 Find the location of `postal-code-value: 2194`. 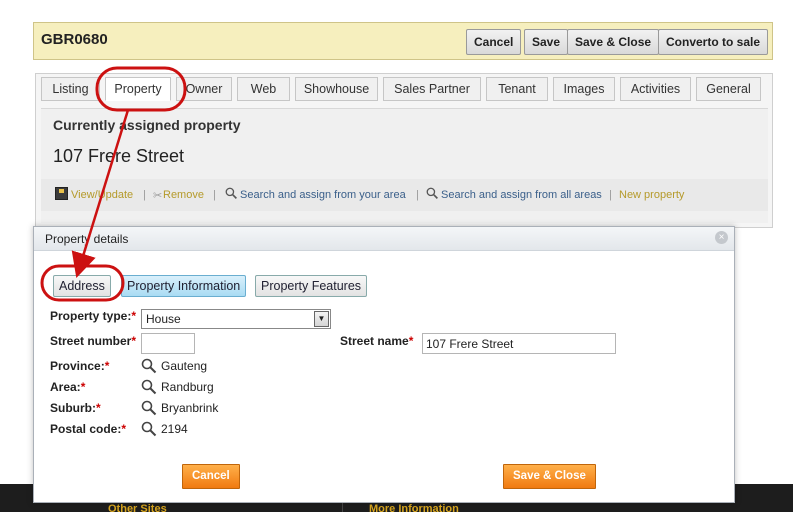

postal-code-value: 2194 is located at coordinates (174, 429).